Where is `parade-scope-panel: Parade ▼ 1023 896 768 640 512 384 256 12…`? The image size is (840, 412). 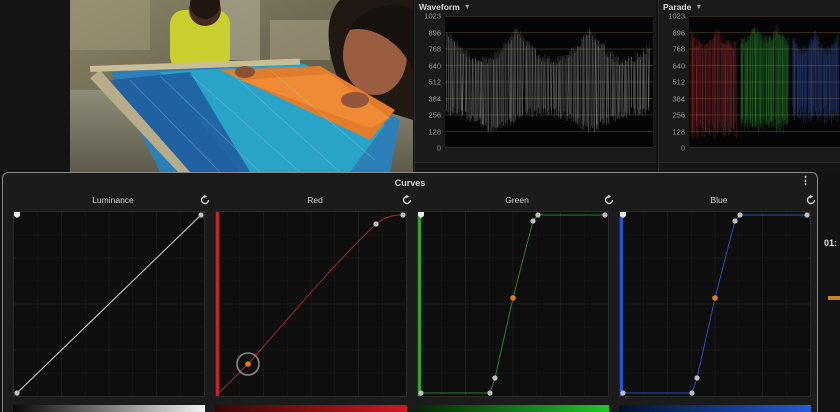
parade-scope-panel: Parade ▼ 1023 896 768 640 512 384 256 12… is located at coordinates (749, 86).